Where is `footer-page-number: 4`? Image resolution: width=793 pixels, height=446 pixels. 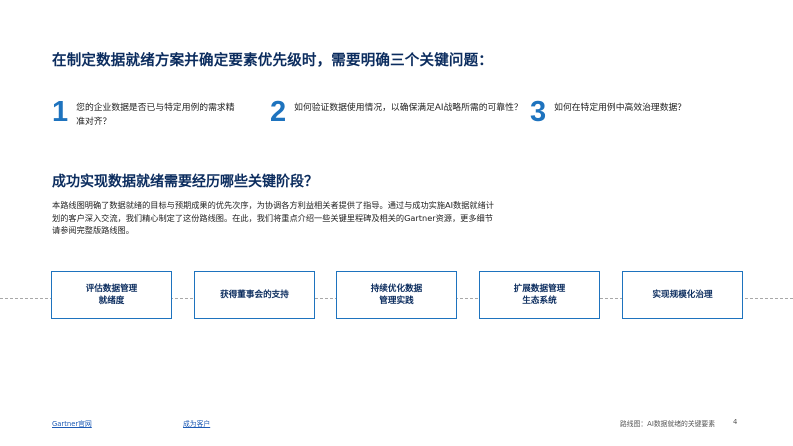 footer-page-number: 4 is located at coordinates (735, 422).